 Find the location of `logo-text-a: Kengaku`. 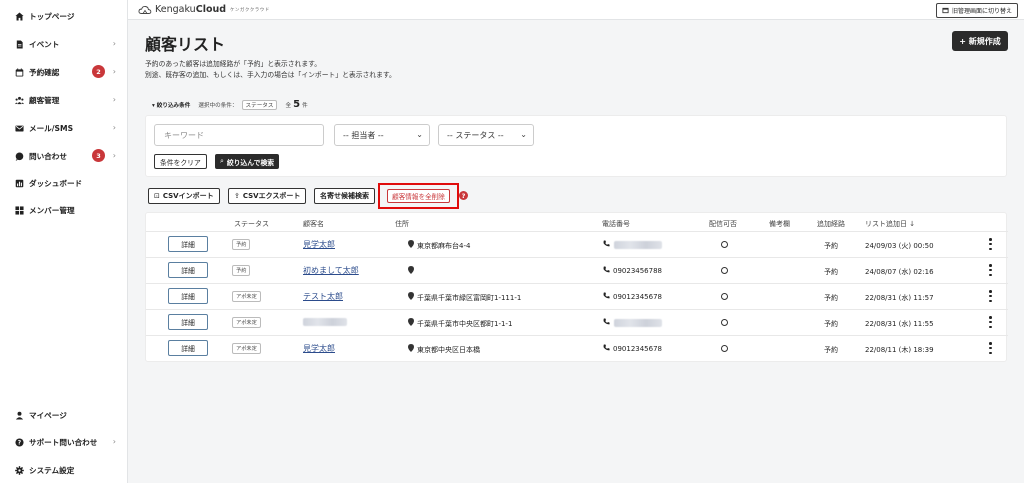

logo-text-a: Kengaku is located at coordinates (175, 9).